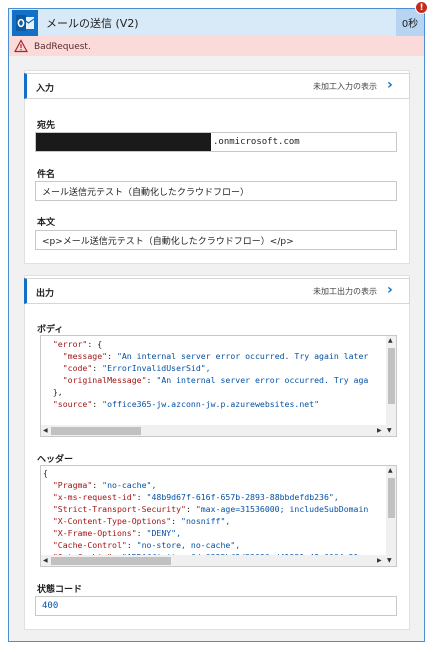 The image size is (438, 652). What do you see at coordinates (129, 485) in the screenshot?
I see `code-value: "no-cache",` at bounding box center [129, 485].